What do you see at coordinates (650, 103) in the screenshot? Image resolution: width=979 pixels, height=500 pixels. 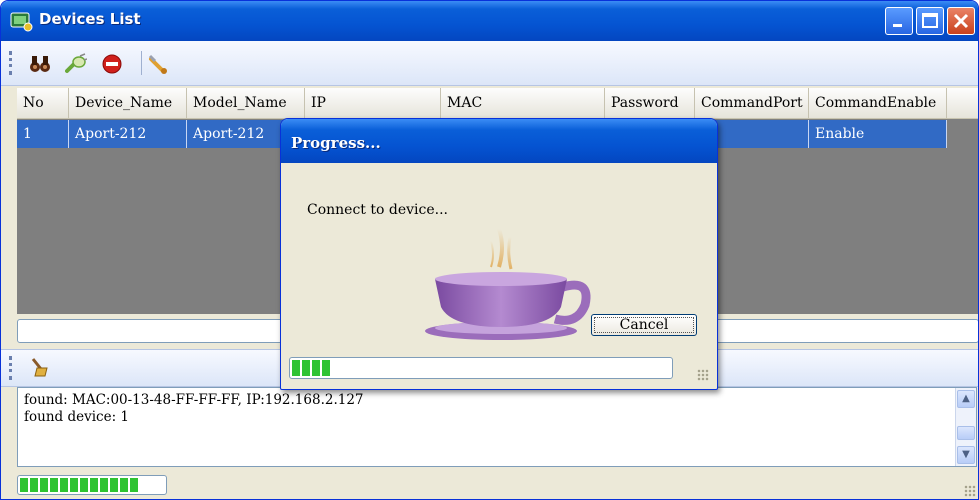 I see `column-header-password: Password` at bounding box center [650, 103].